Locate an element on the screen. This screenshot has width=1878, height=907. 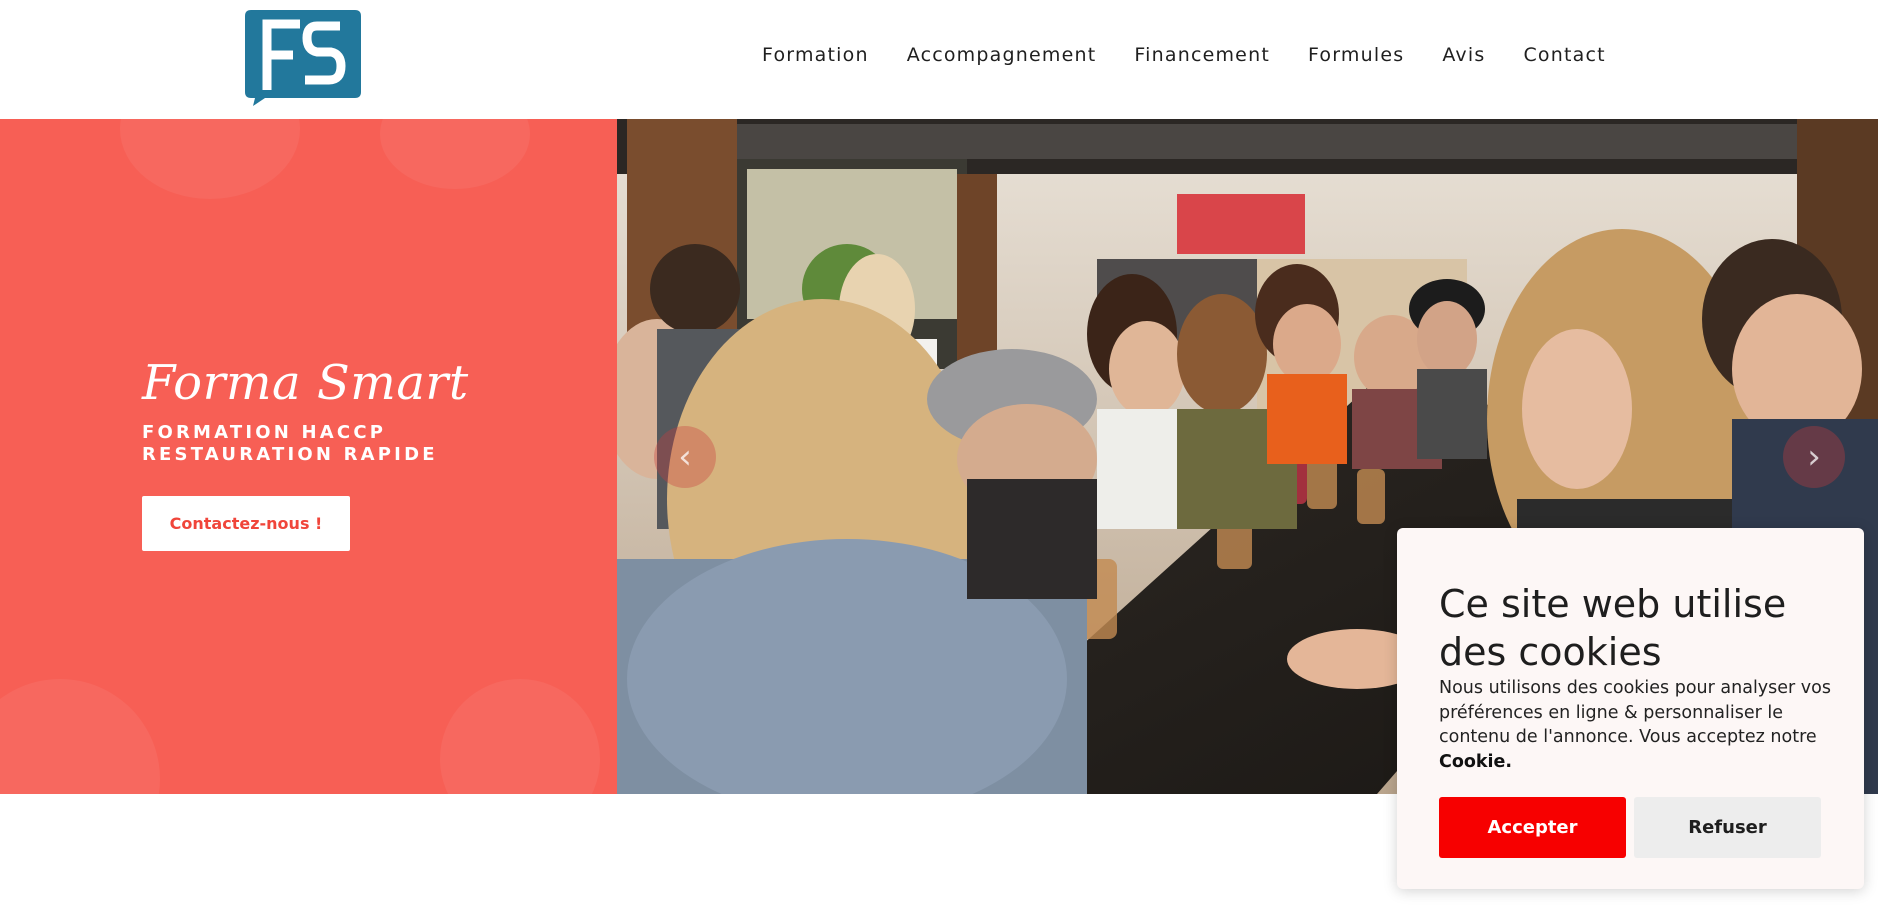
fs-logo-icon is located at coordinates (303, 58).